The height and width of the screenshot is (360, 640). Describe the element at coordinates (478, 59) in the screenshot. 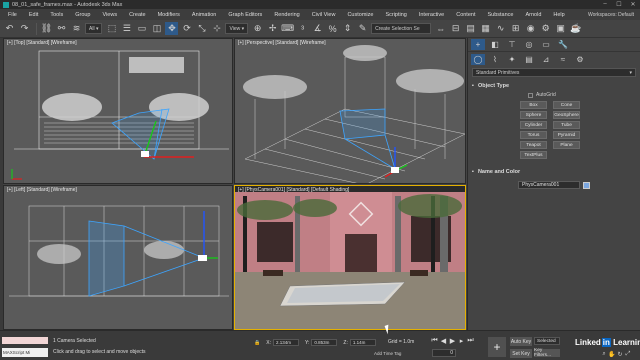

I see `geometry-icon: ◯` at that location.